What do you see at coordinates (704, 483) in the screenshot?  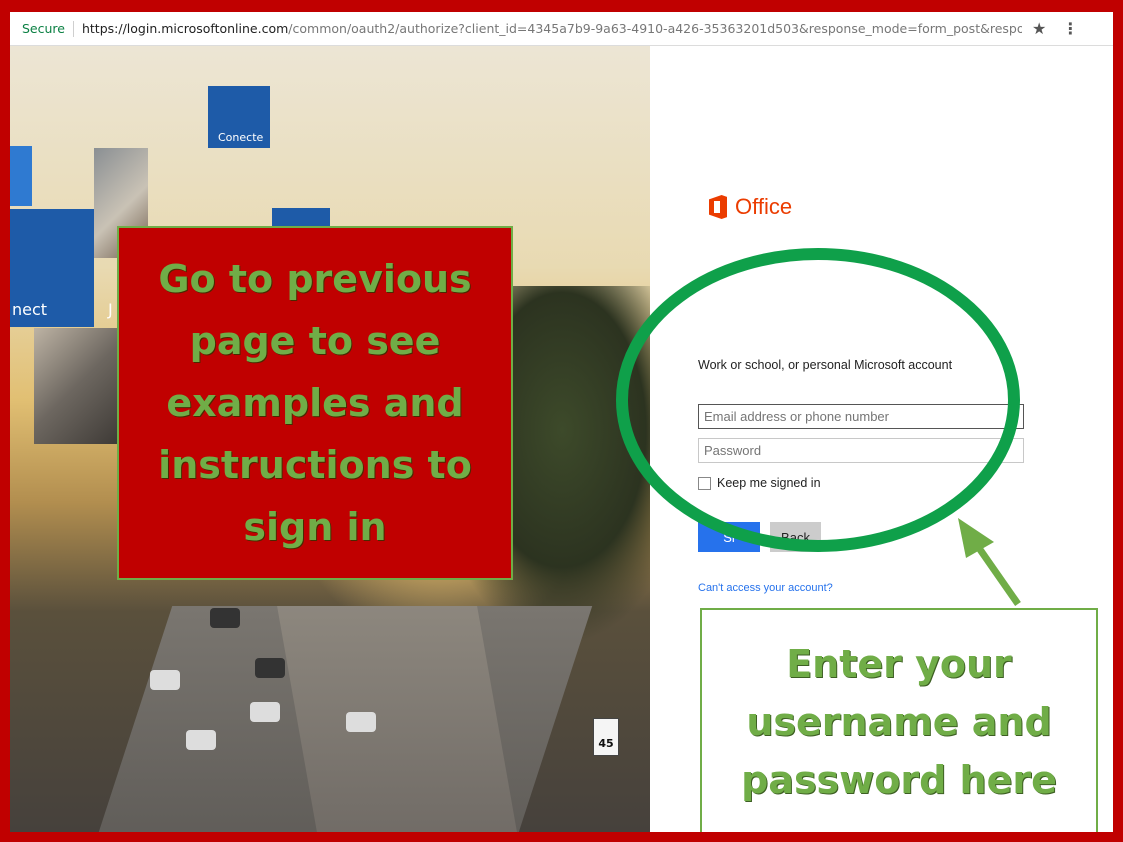 I see `keep-signed-in-checkbox` at bounding box center [704, 483].